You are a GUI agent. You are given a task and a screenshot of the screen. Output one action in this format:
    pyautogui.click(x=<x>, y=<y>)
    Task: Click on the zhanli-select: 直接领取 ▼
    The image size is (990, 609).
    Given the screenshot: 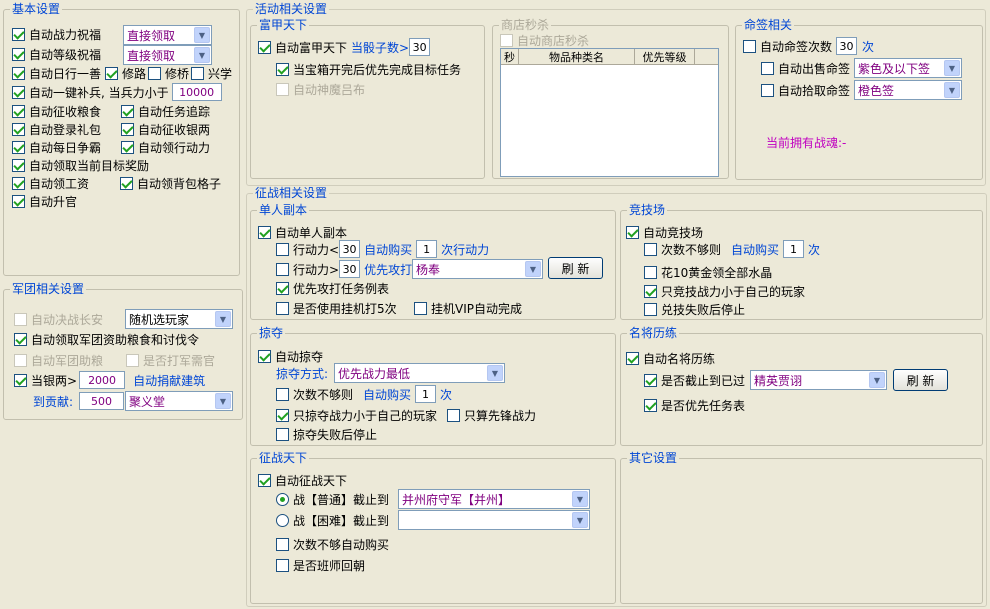 What is the action you would take?
    pyautogui.click(x=167, y=35)
    